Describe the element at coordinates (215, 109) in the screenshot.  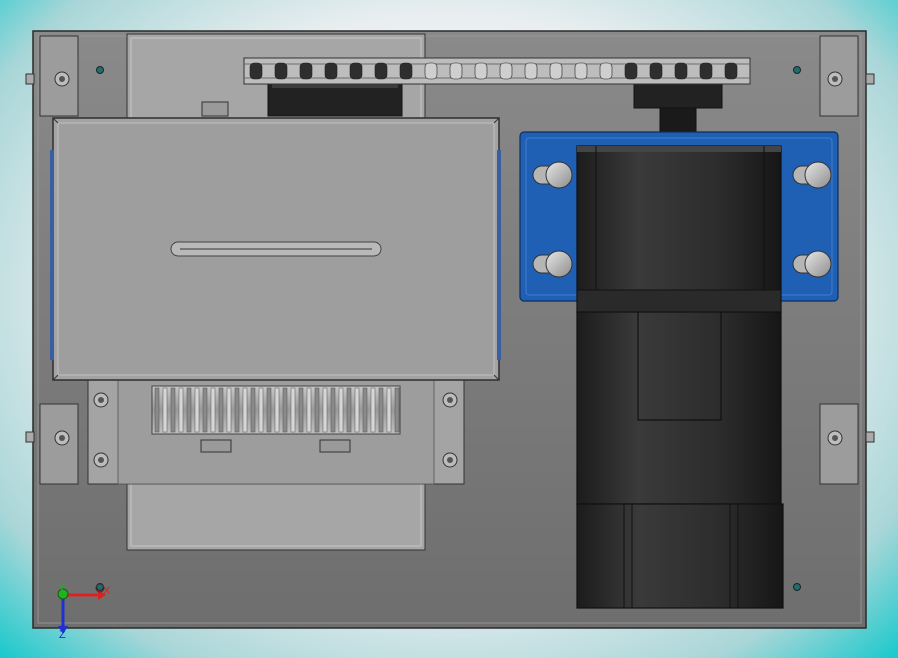
I see `housing-top-nut` at that location.